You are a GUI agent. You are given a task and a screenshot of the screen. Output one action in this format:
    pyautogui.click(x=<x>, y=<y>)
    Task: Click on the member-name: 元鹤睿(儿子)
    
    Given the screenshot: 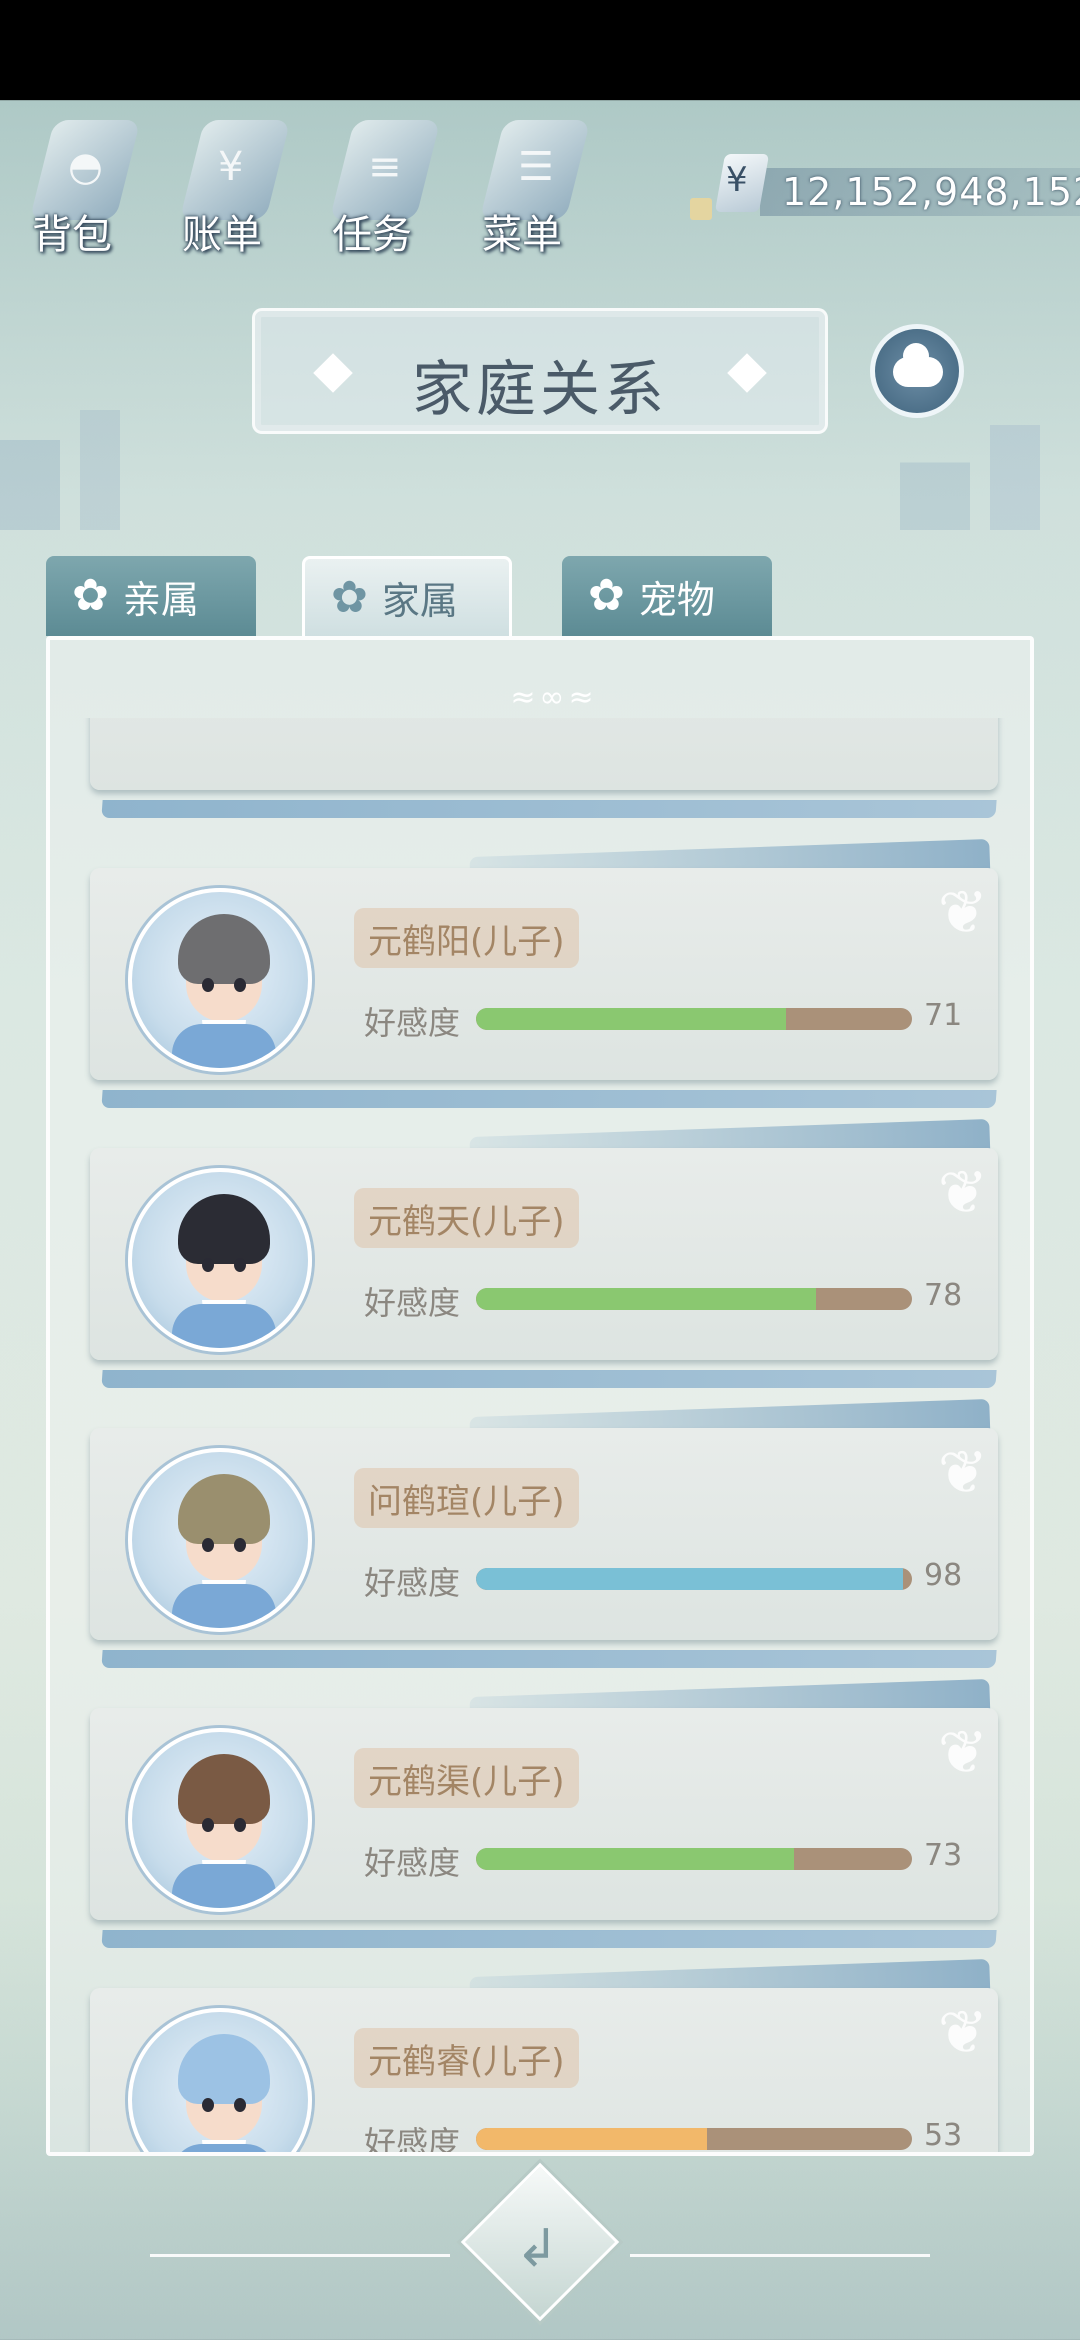 What is the action you would take?
    pyautogui.click(x=466, y=2061)
    